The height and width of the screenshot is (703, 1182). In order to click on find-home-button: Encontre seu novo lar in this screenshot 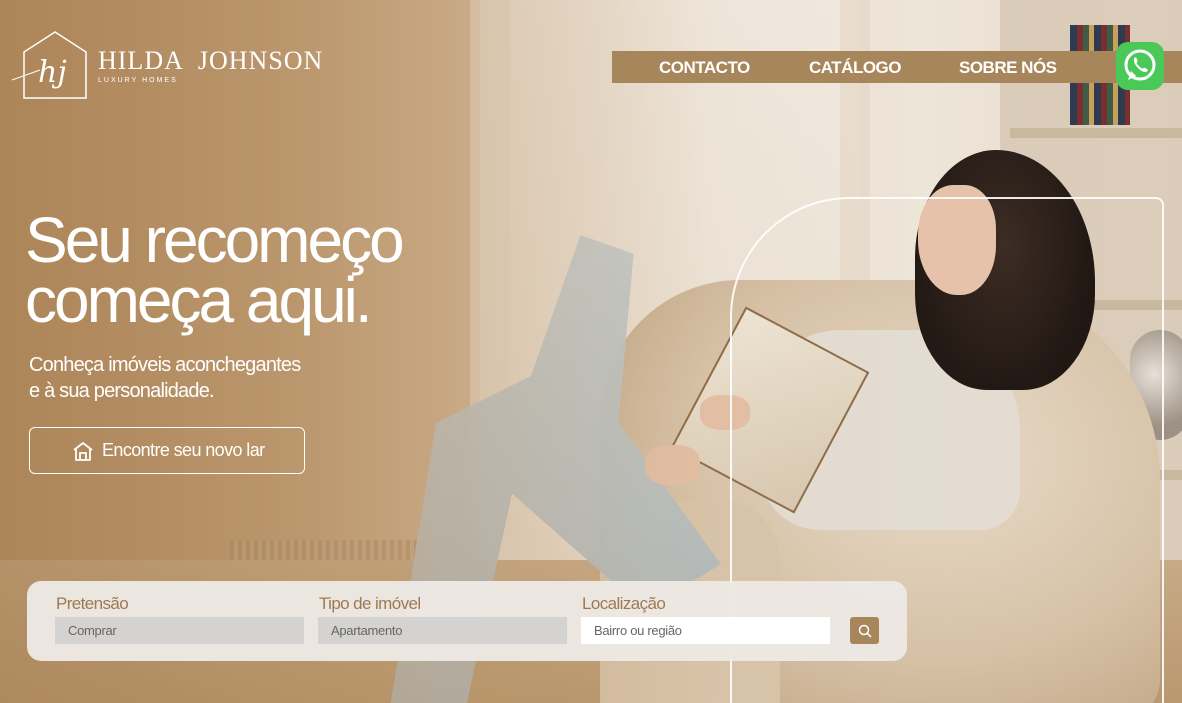, I will do `click(167, 450)`.